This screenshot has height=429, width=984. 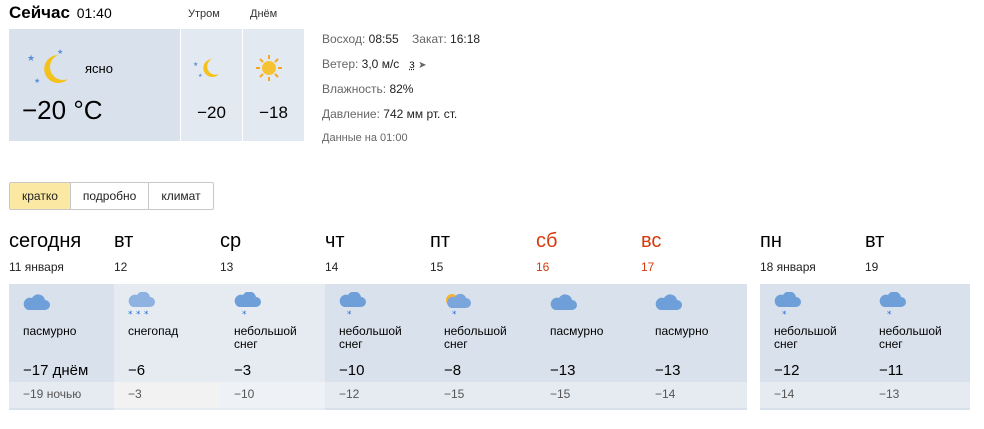 I want to click on forecast-card: * * * снегопад −6 −3, so click(x=167, y=347).